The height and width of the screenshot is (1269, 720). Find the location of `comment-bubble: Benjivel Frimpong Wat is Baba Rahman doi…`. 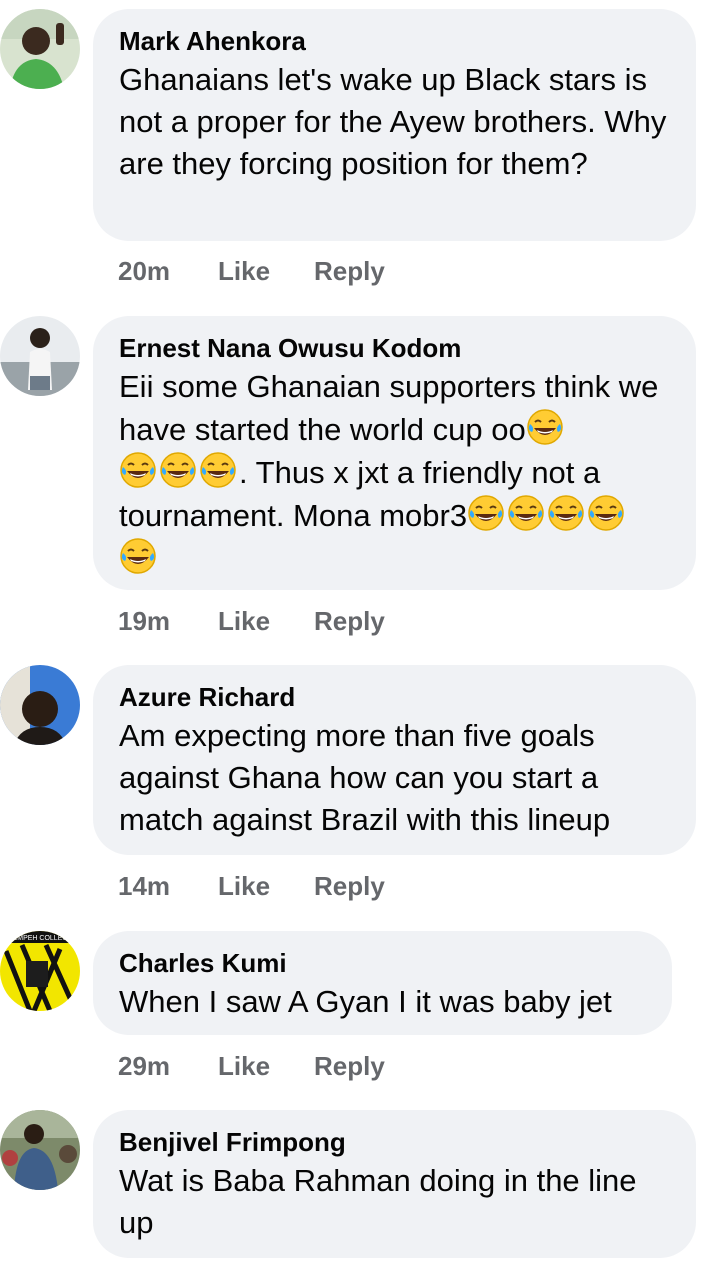

comment-bubble: Benjivel Frimpong Wat is Baba Rahman doi… is located at coordinates (394, 1184).